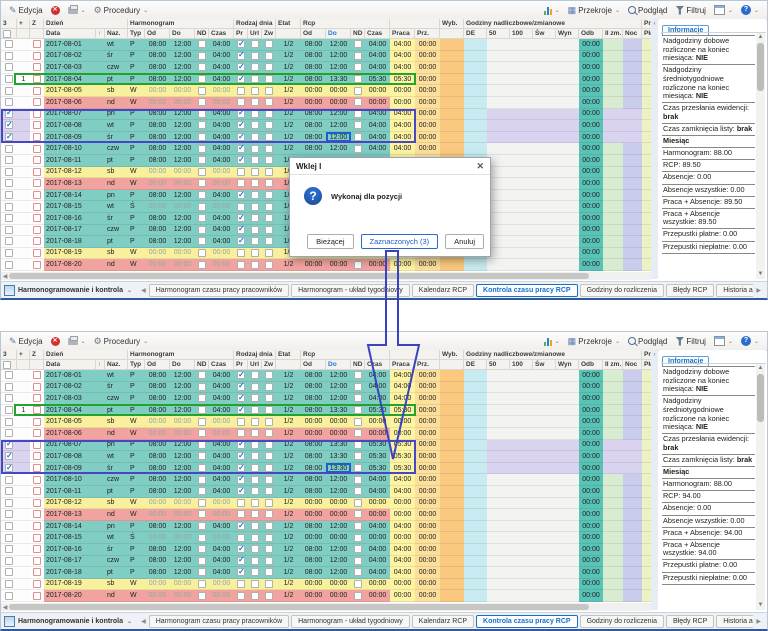 The width and height of the screenshot is (768, 631). I want to click on cell-data: 2017-08-02, so click(70, 387).